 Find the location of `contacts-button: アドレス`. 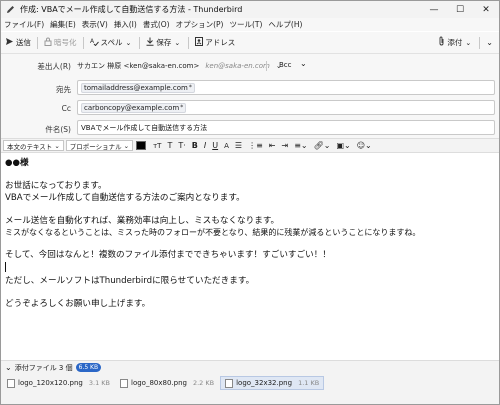

contacts-button: アドレス is located at coordinates (215, 43).